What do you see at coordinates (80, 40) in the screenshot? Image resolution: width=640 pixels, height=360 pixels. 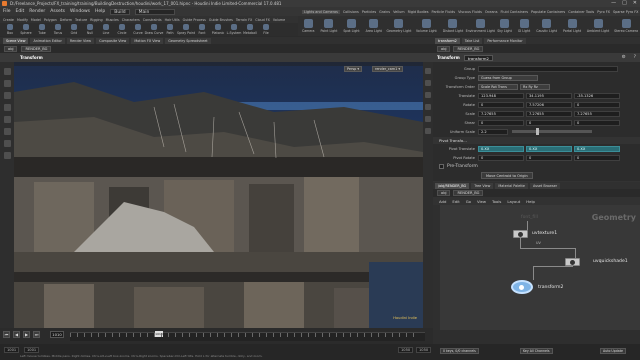 I see `tab-render-view: Render View` at bounding box center [80, 40].